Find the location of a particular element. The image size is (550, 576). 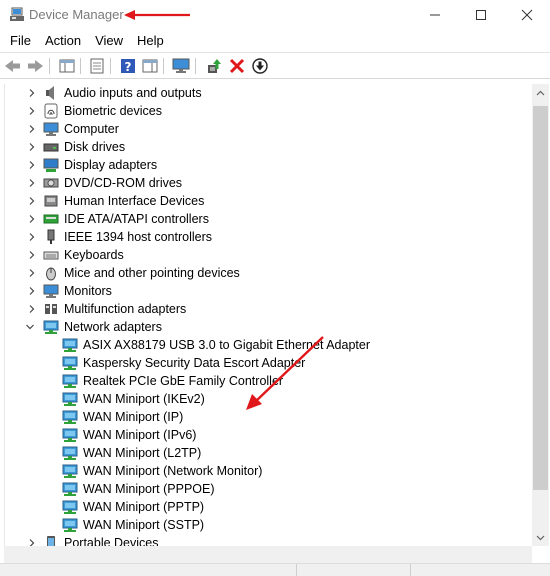

toolbar-separator is located at coordinates (80, 66).